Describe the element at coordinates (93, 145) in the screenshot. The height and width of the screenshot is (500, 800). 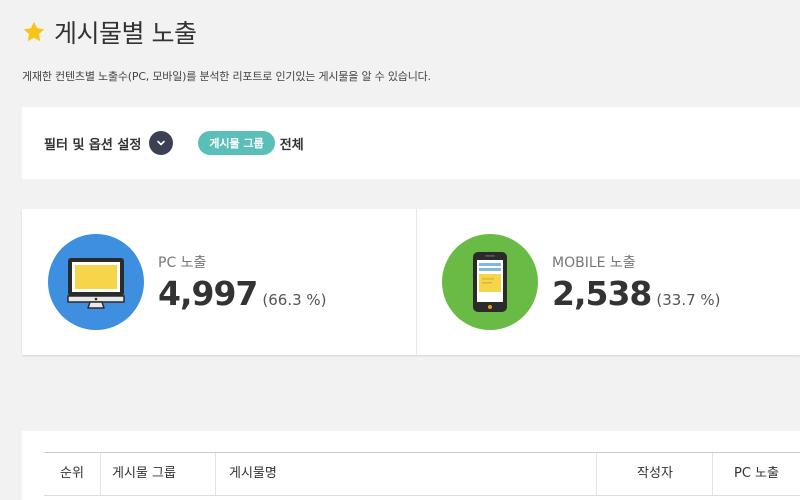
I see `filter-label: 필터 및 옵션 설정` at that location.